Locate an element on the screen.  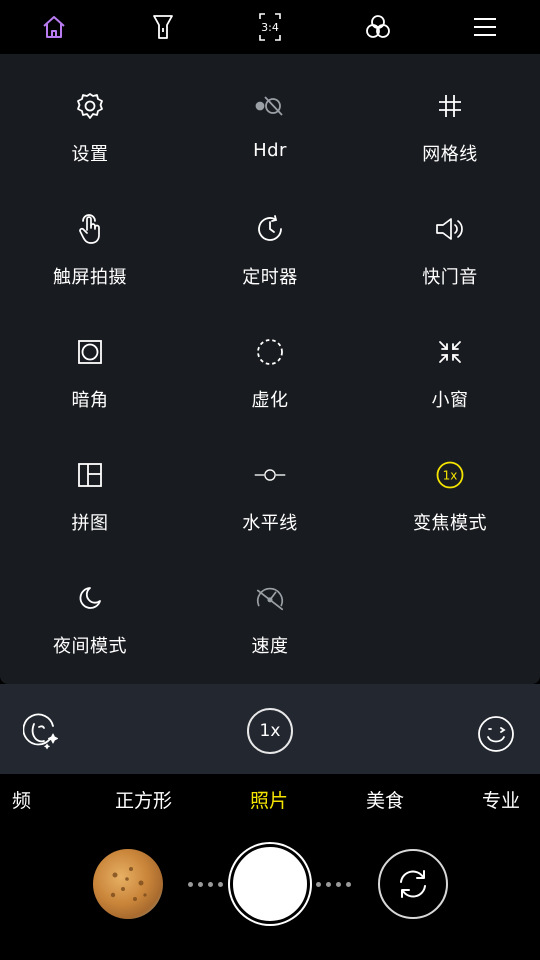
setting-grid: 网格线 is located at coordinates (450, 115).